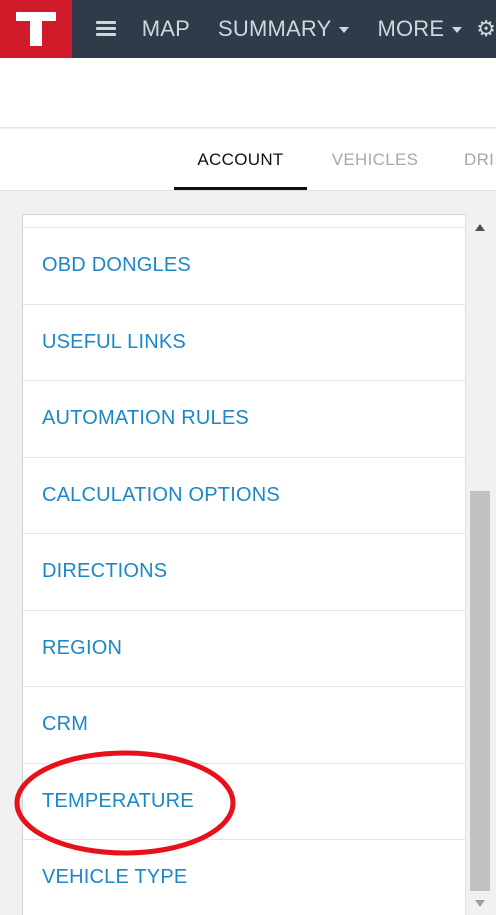 Image resolution: width=496 pixels, height=915 pixels. What do you see at coordinates (65, 724) in the screenshot?
I see `list-item-label: CRM` at bounding box center [65, 724].